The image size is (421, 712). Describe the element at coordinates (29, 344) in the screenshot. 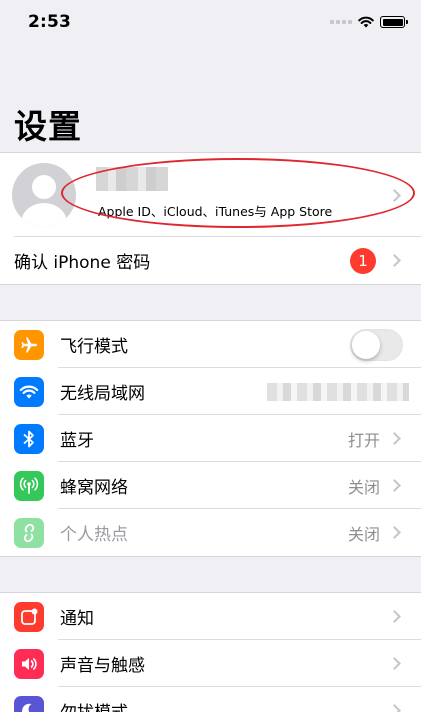

I see `airplane-icon` at that location.